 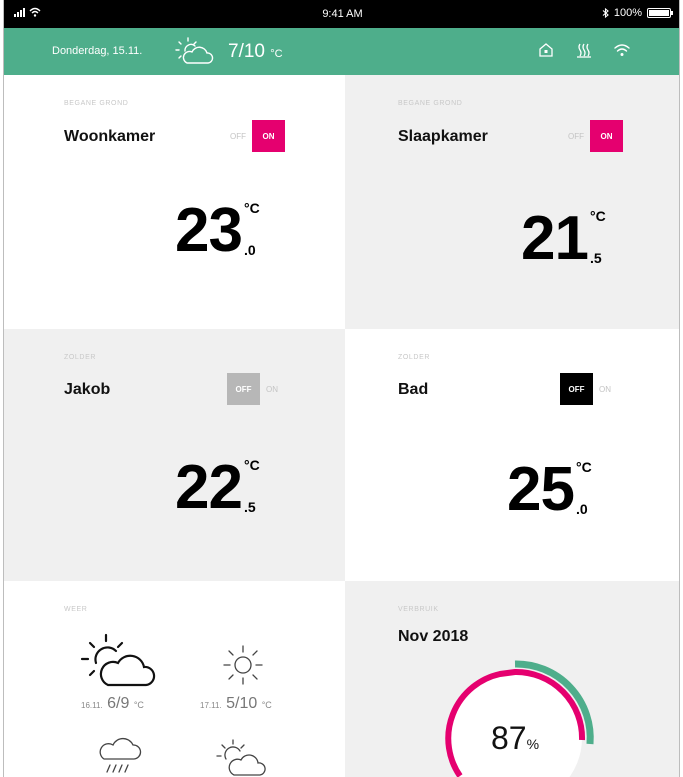 What do you see at coordinates (660, 13) in the screenshot?
I see `battery-icon` at bounding box center [660, 13].